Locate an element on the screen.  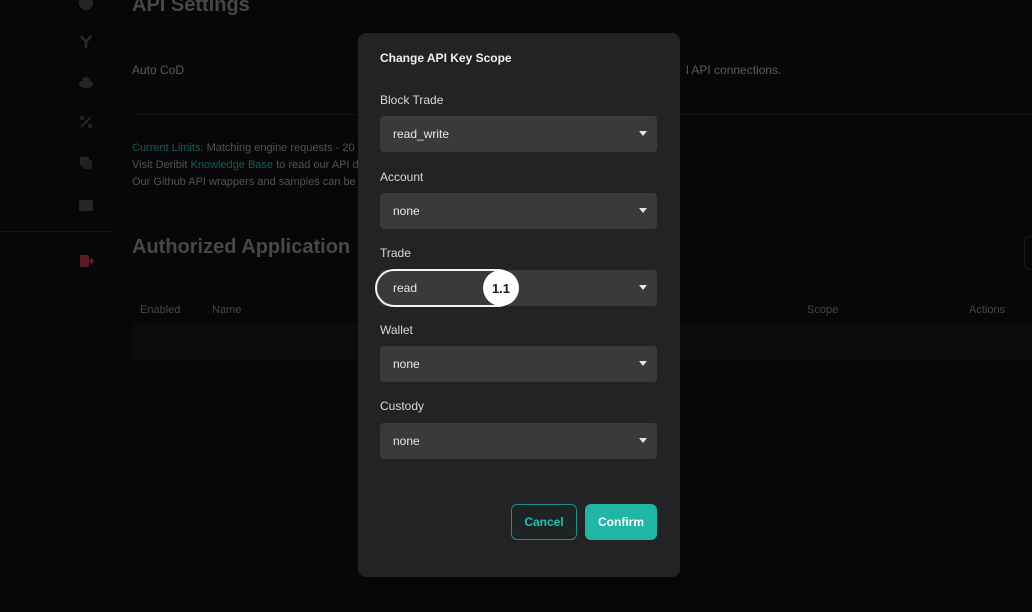
account-value: none is located at coordinates (406, 211).